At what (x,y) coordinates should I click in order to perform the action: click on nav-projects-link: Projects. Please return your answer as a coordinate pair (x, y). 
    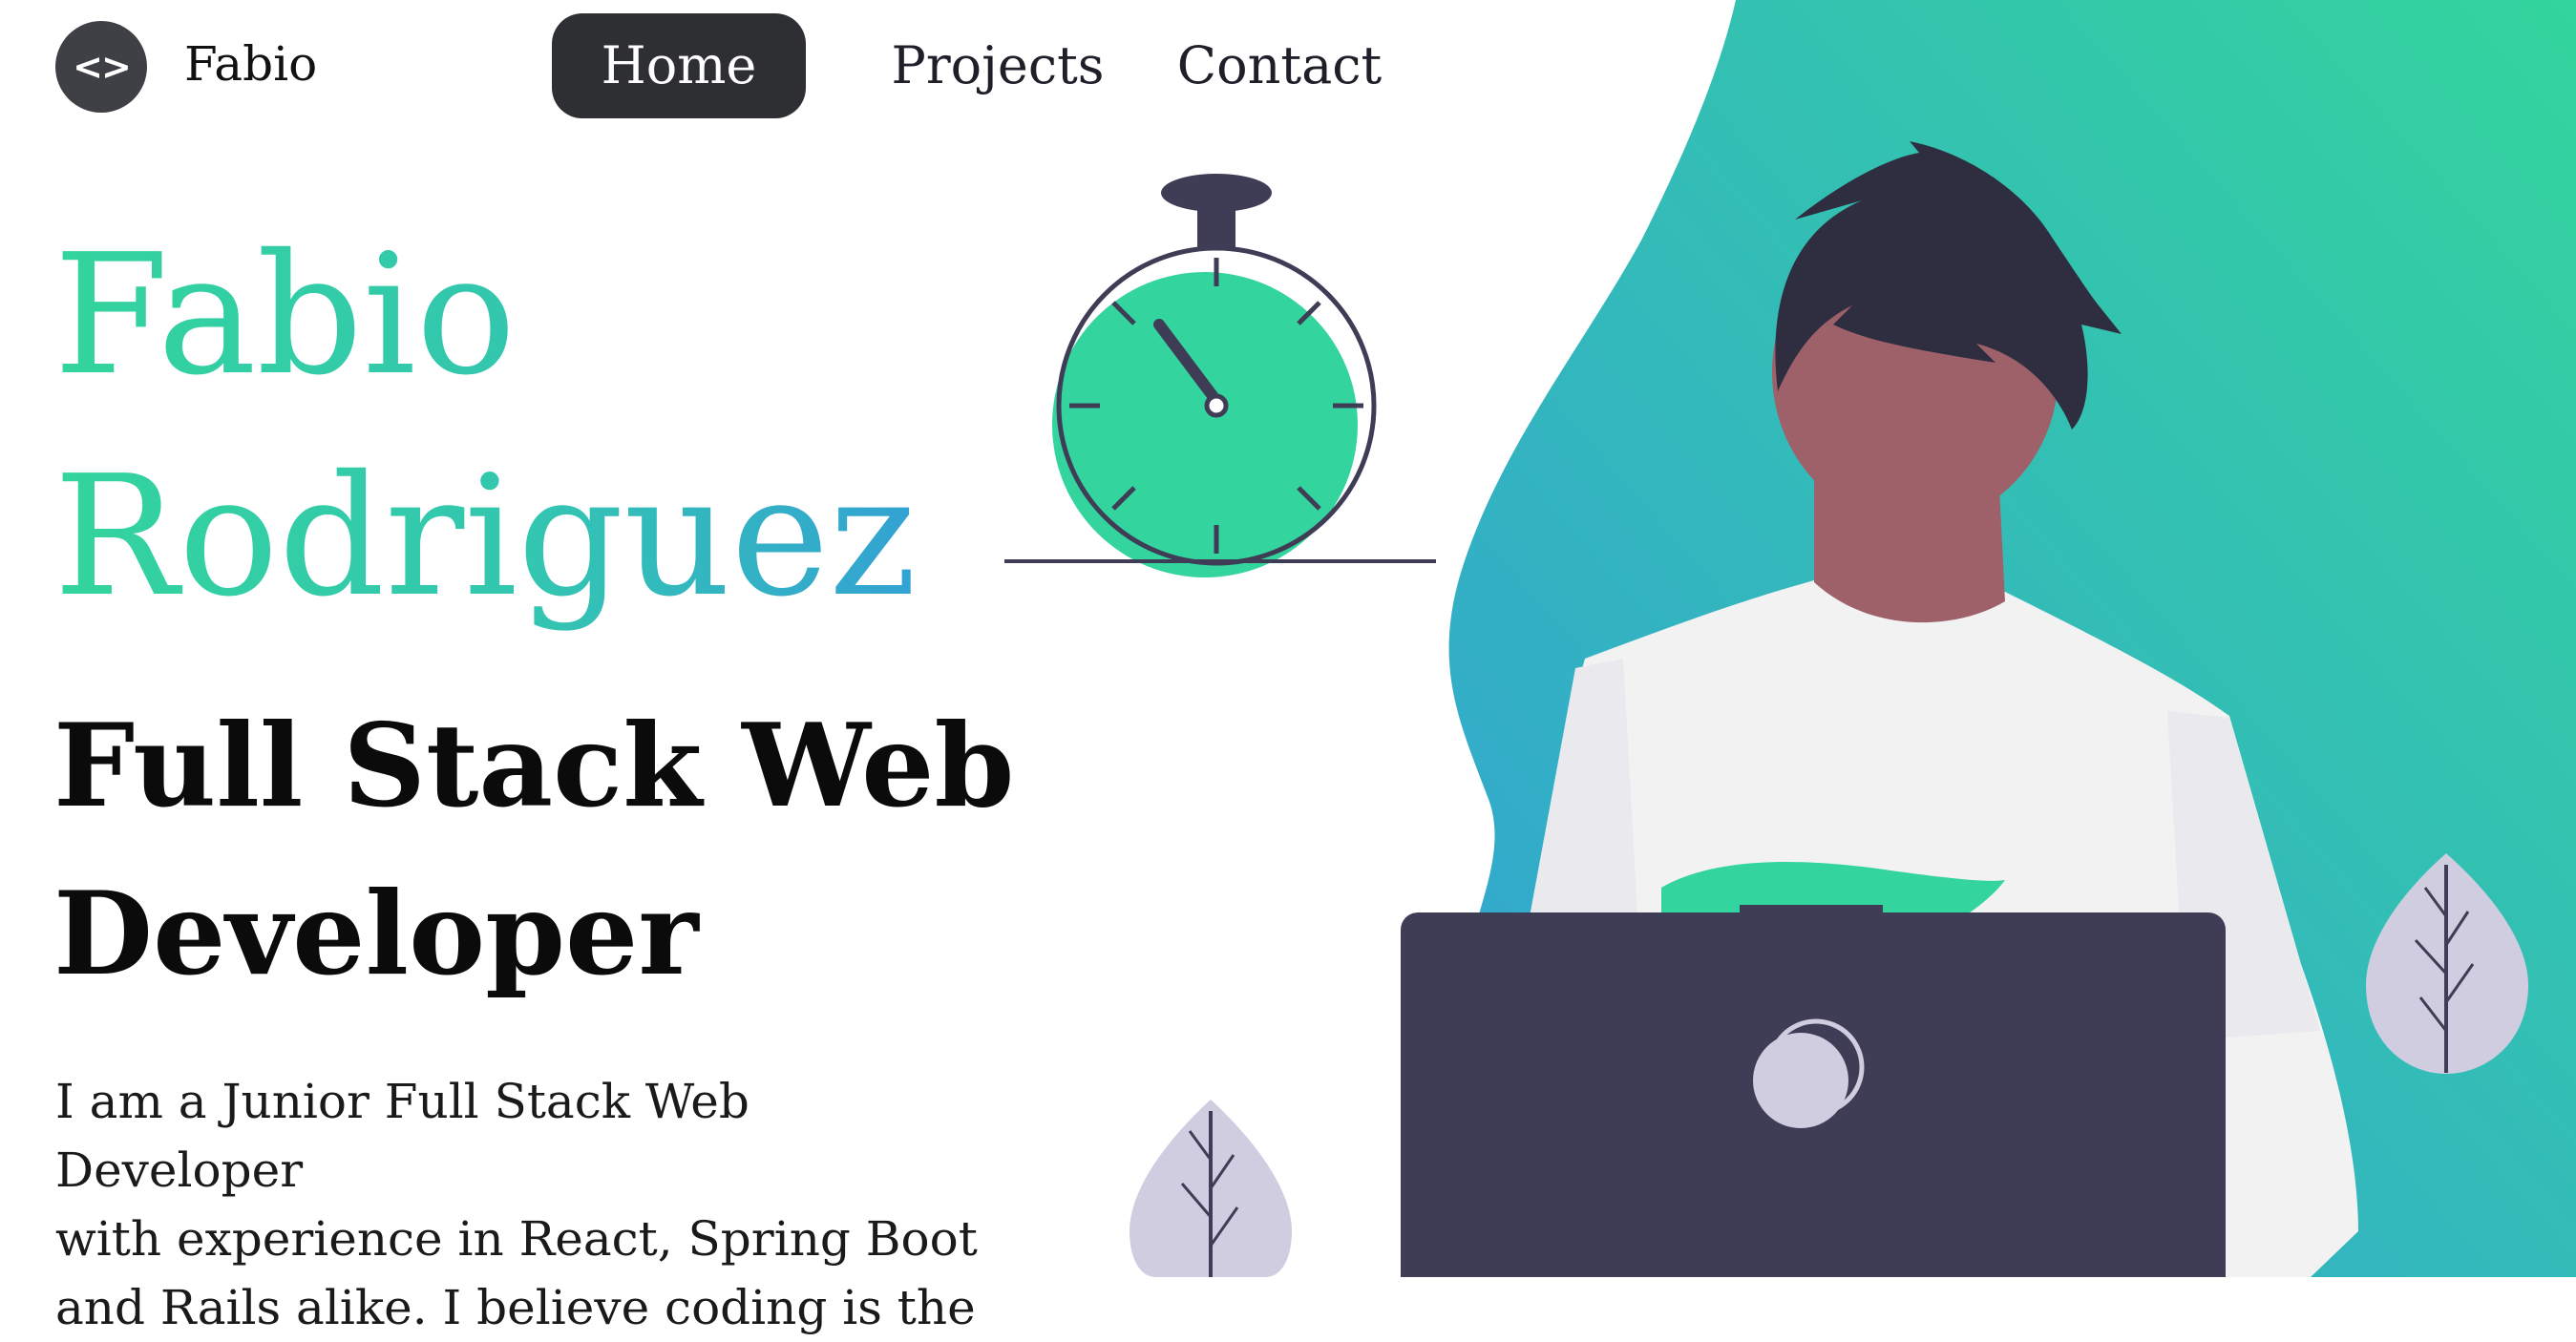
    Looking at the image, I should click on (997, 65).